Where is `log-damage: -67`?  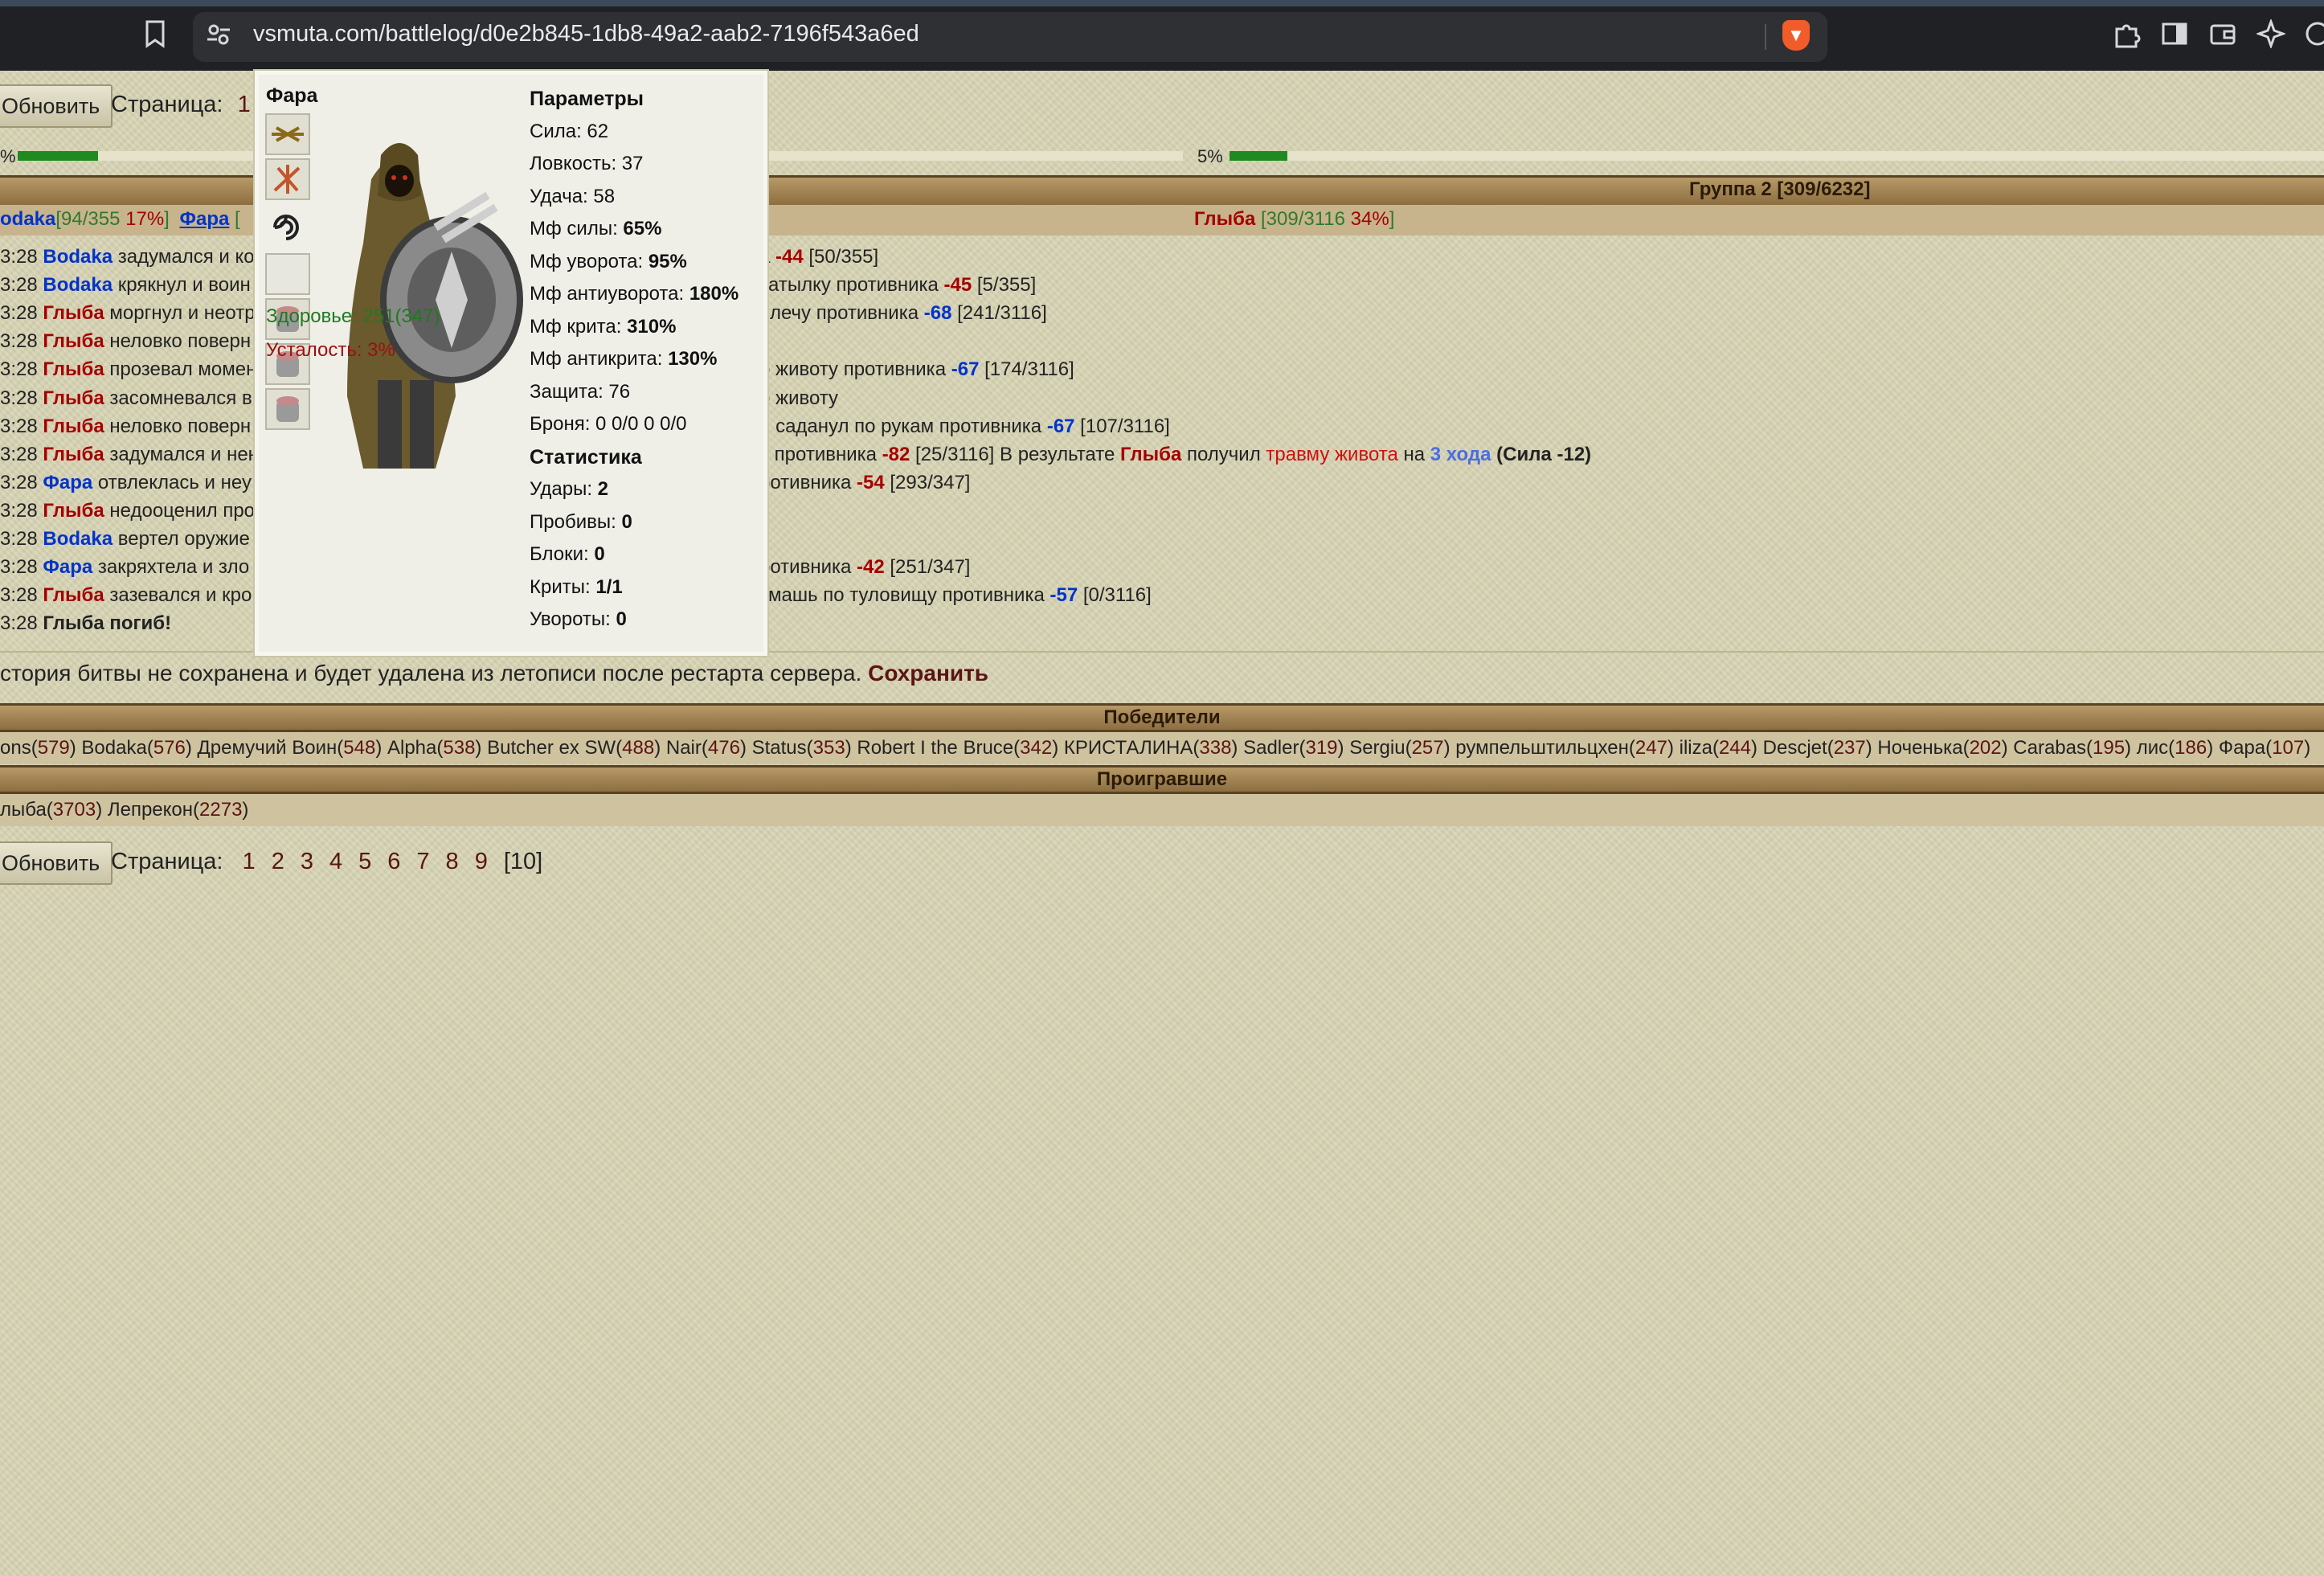 log-damage: -67 is located at coordinates (1060, 426).